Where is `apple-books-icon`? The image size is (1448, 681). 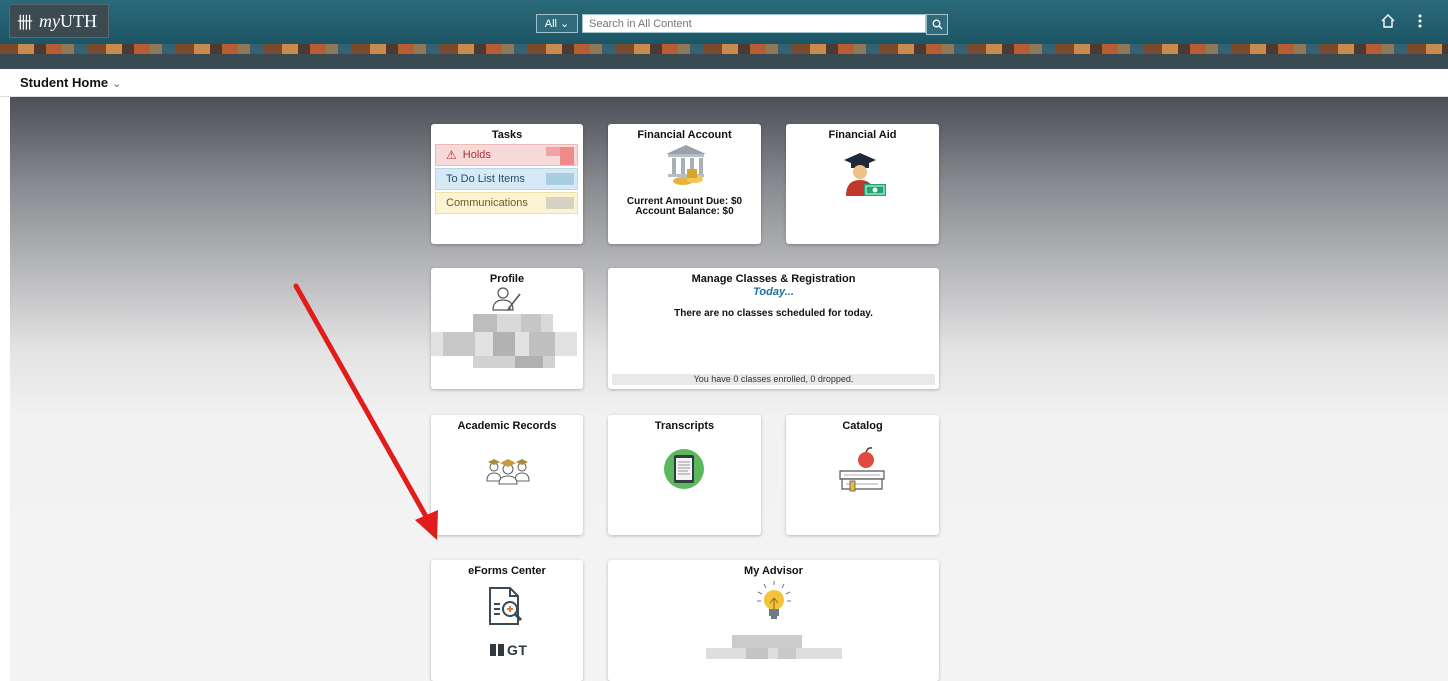
apple-books-icon is located at coordinates (862, 469).